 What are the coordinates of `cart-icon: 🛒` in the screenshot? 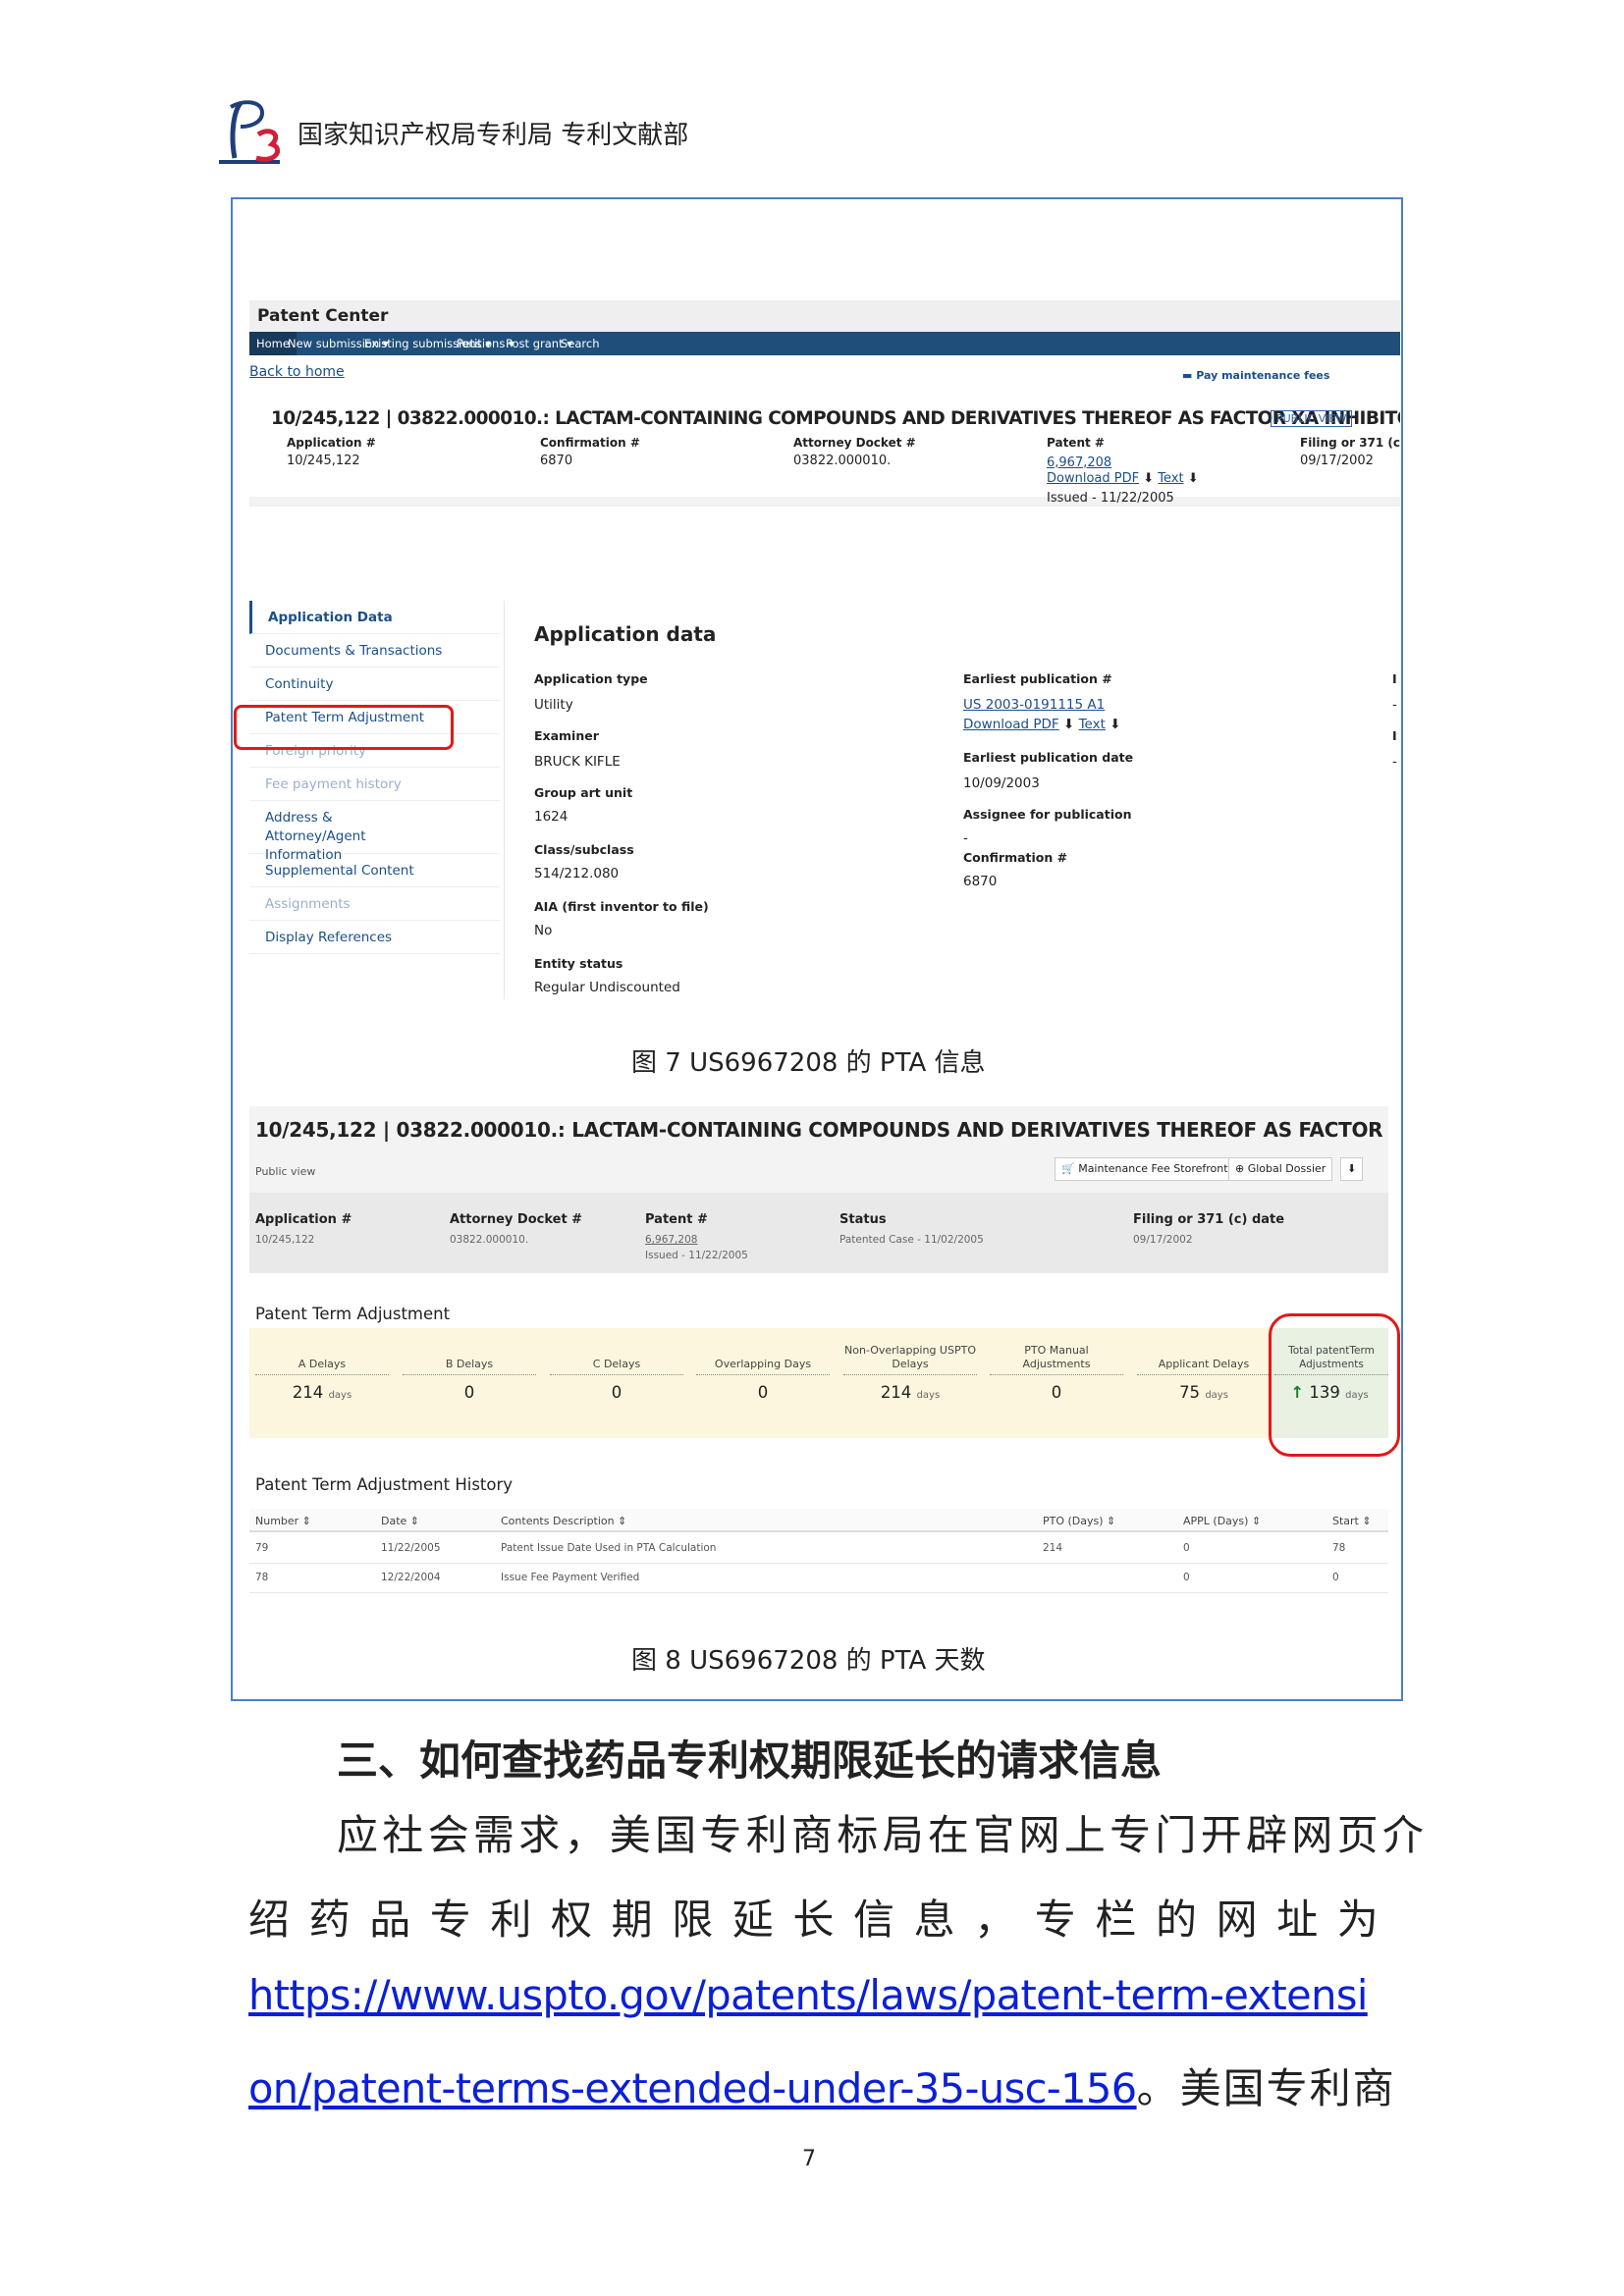 It's located at (1070, 1168).